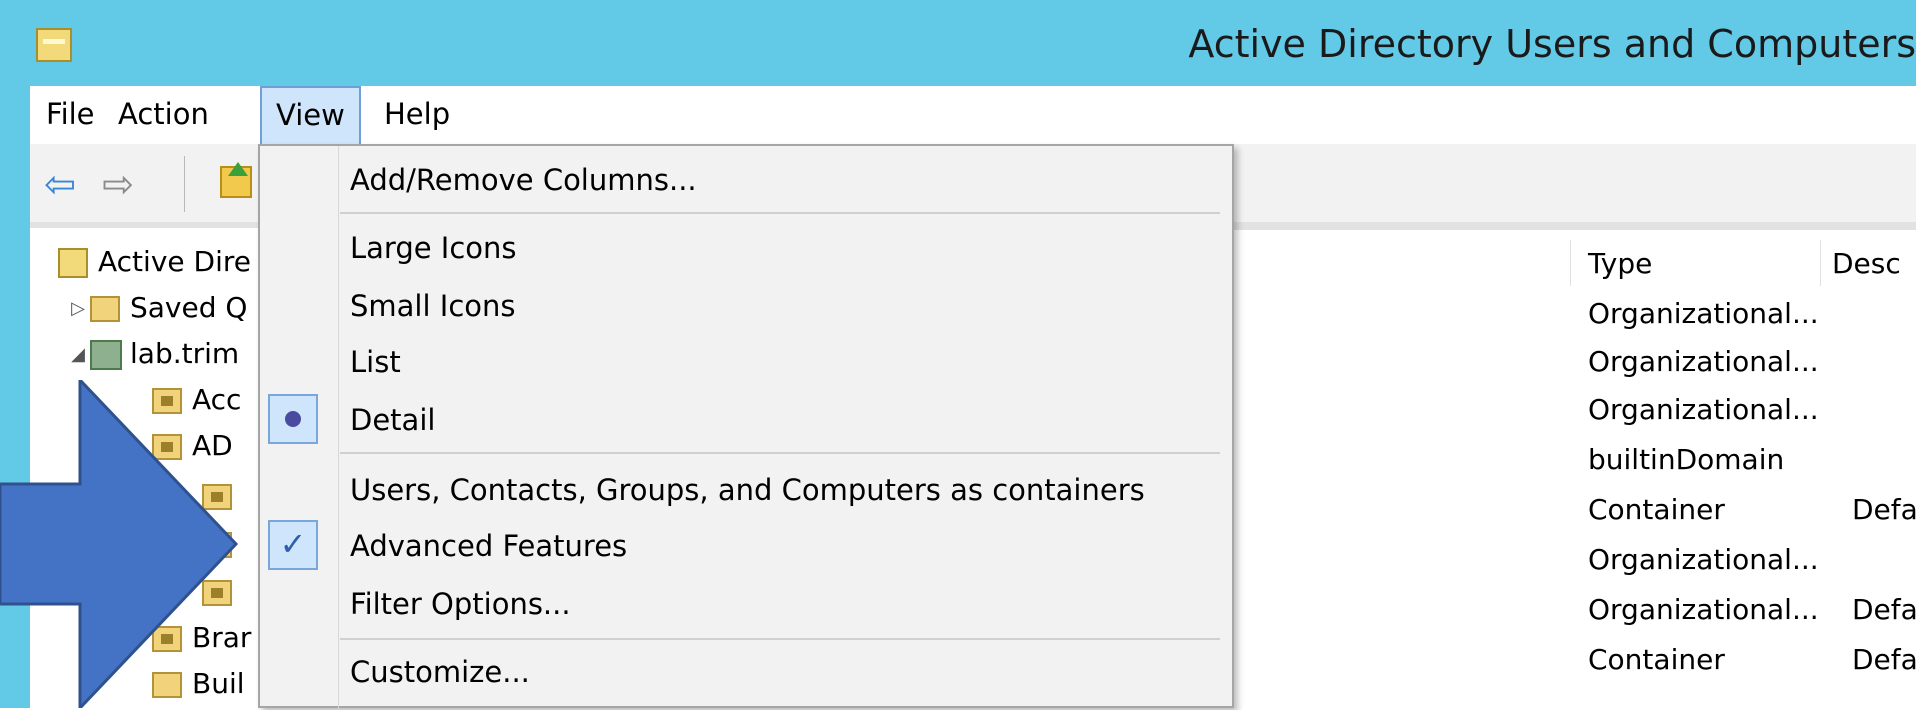  I want to click on tree-item-saved-queries: ▷ Saved Q, so click(156, 308).